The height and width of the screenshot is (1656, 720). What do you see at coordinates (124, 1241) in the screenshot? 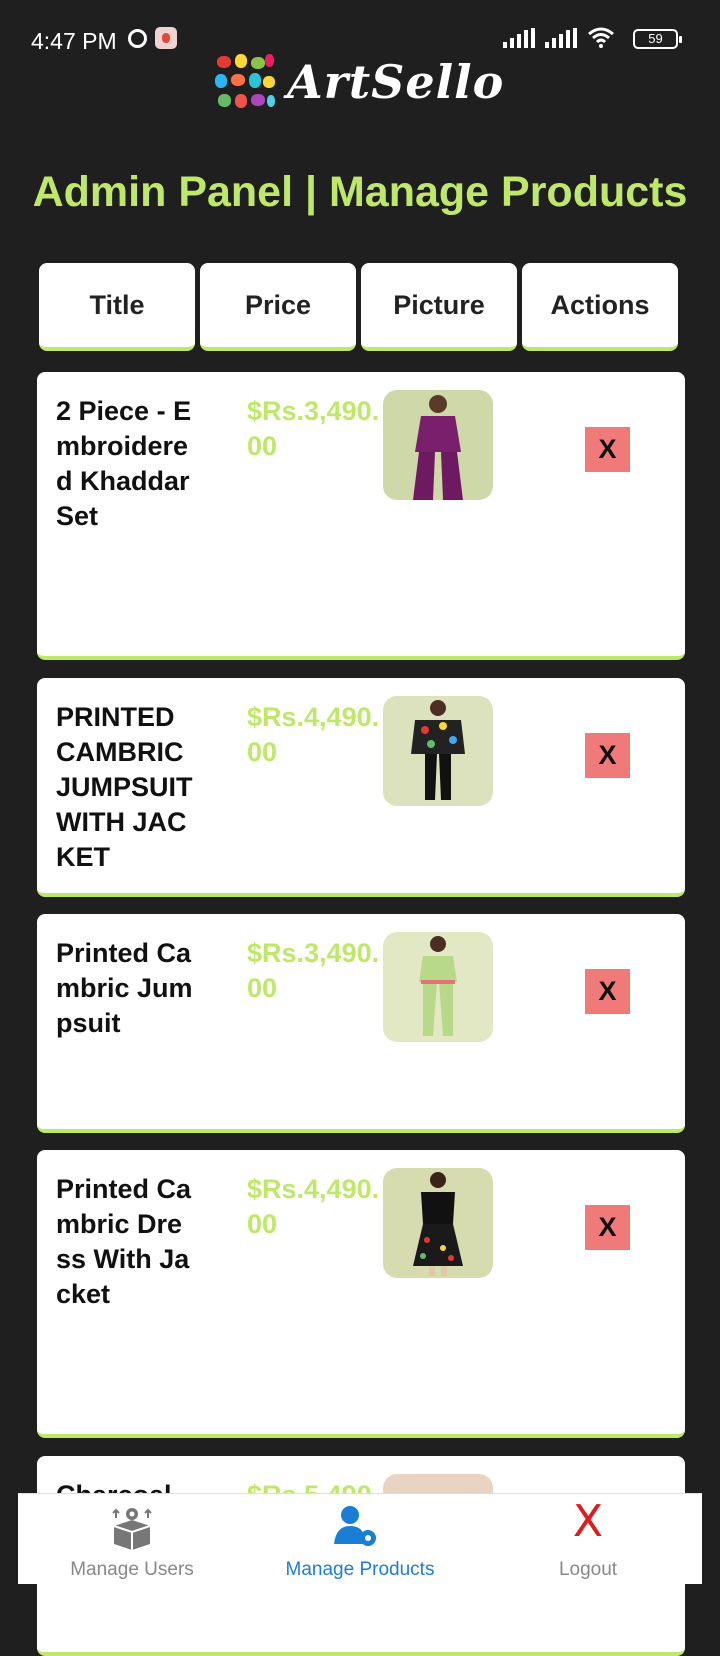
I see `product-title: Printed Cambric Dress With Jacket` at bounding box center [124, 1241].